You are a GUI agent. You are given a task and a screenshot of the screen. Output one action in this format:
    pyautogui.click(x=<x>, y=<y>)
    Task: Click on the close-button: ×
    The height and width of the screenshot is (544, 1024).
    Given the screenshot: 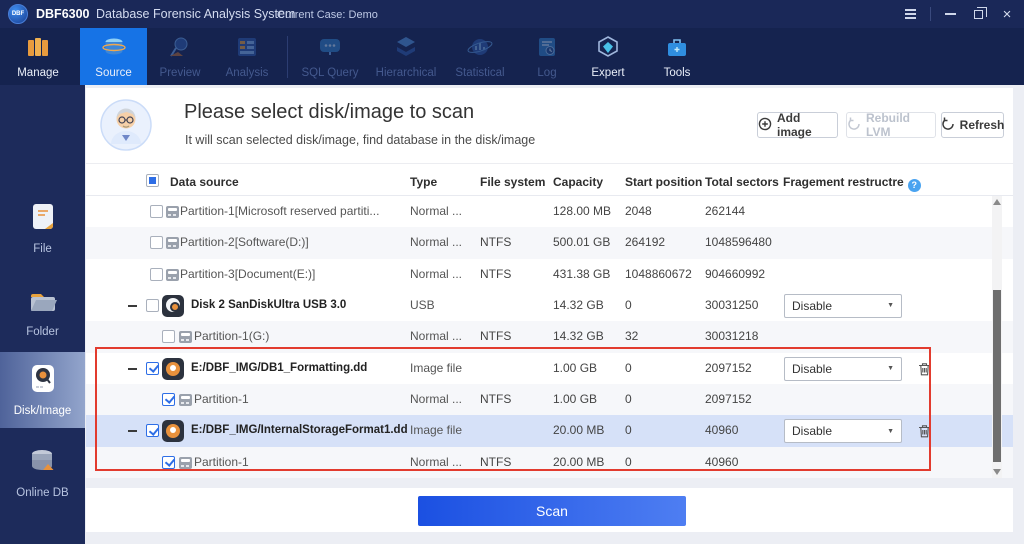 What is the action you would take?
    pyautogui.click(x=1007, y=14)
    